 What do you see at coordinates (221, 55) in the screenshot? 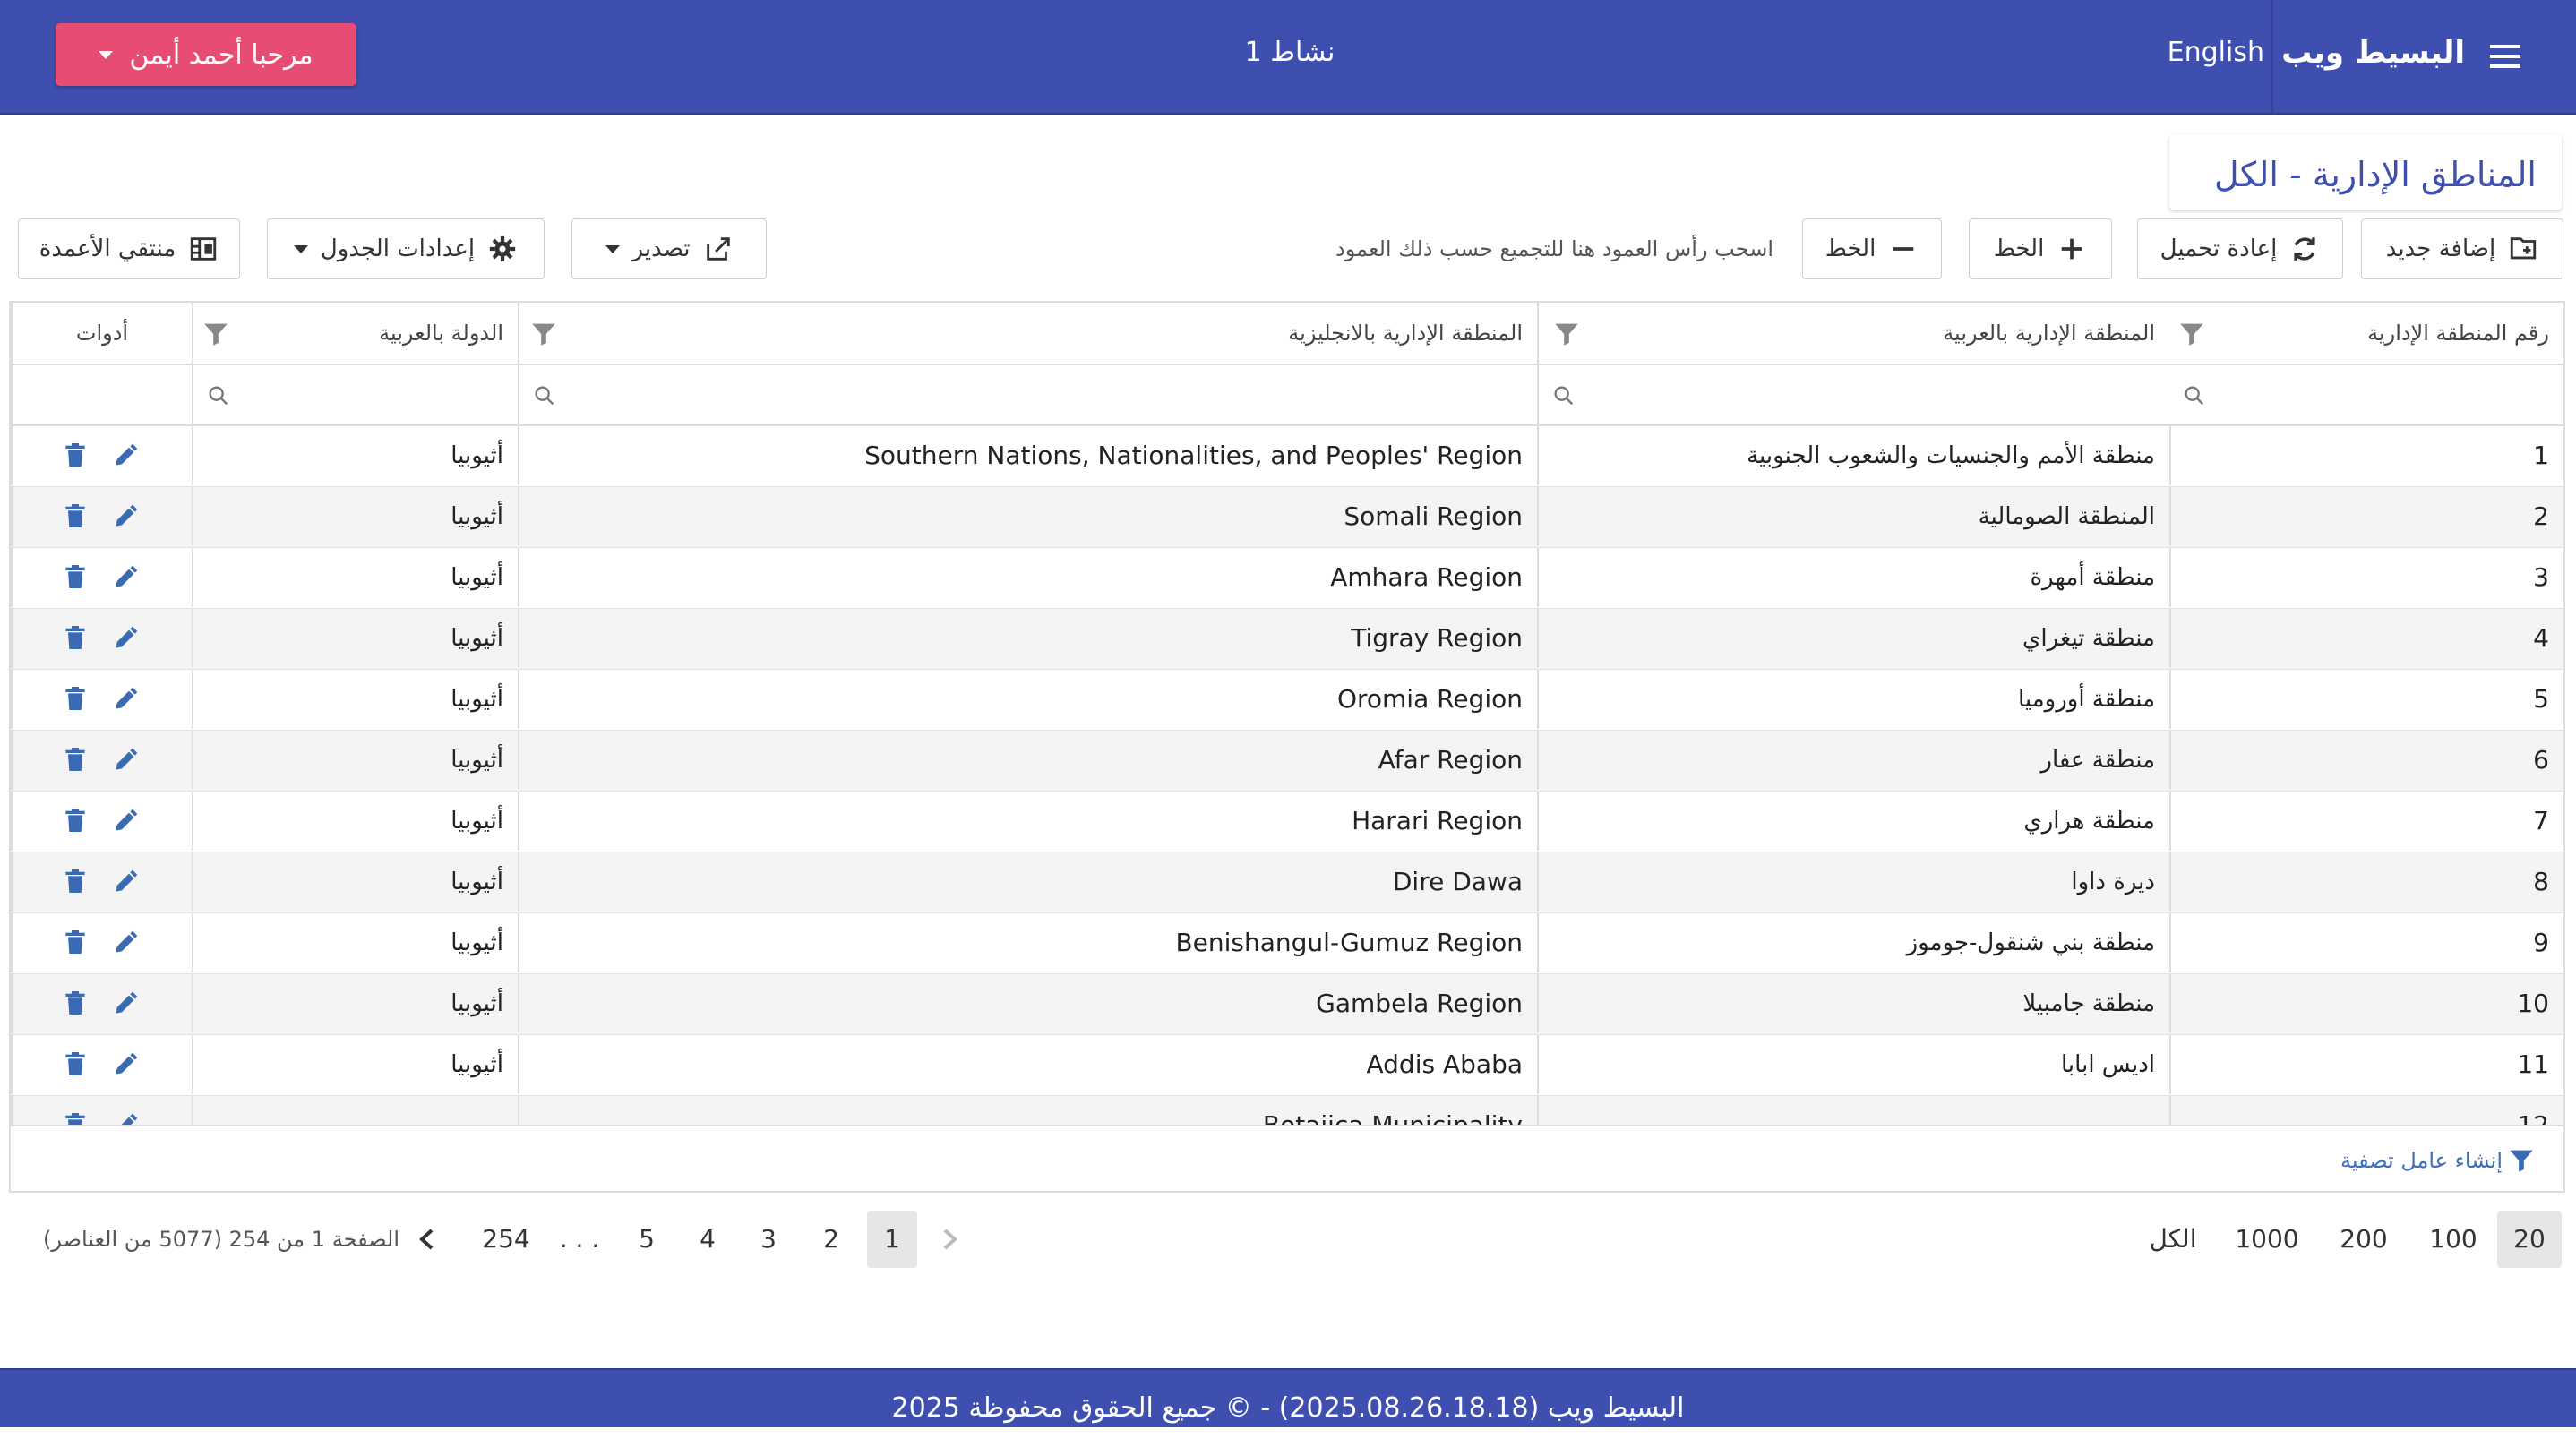
I see `user-greeting: مرحبا أحمد أيمن` at bounding box center [221, 55].